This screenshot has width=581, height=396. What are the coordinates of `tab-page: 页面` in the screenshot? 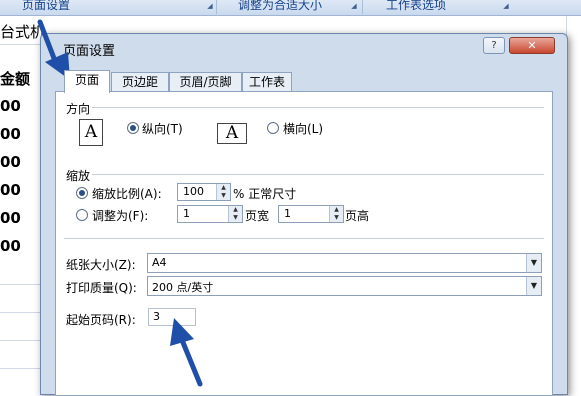 It's located at (87, 81).